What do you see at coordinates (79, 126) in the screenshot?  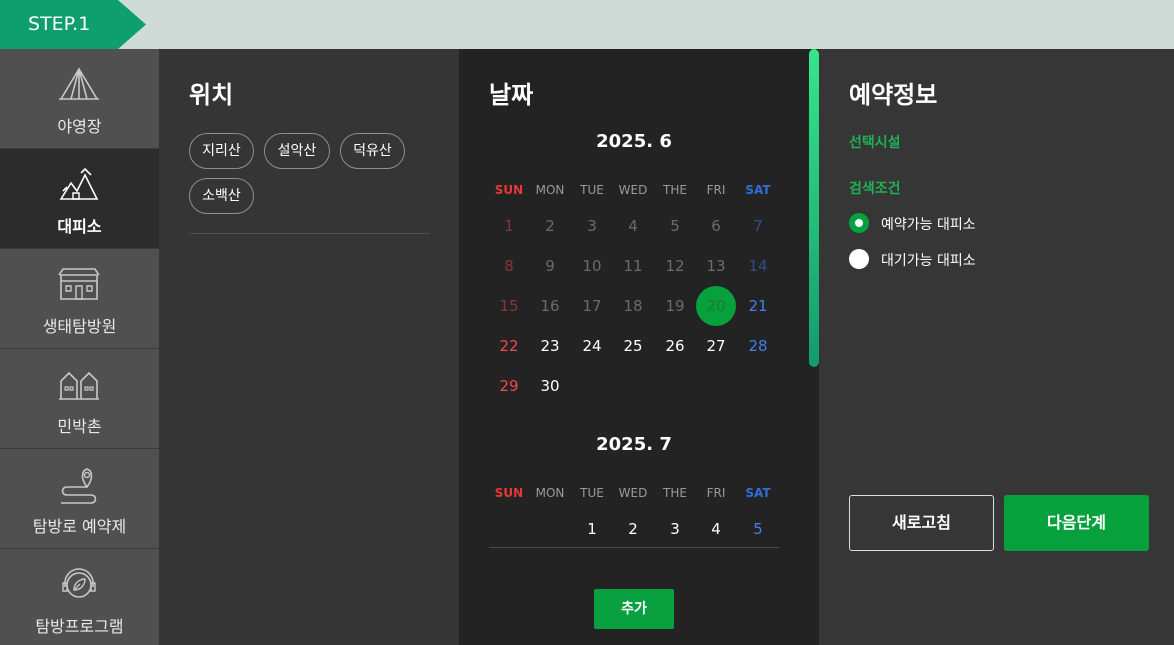 I see `sidebar-item-label: 야영장` at bounding box center [79, 126].